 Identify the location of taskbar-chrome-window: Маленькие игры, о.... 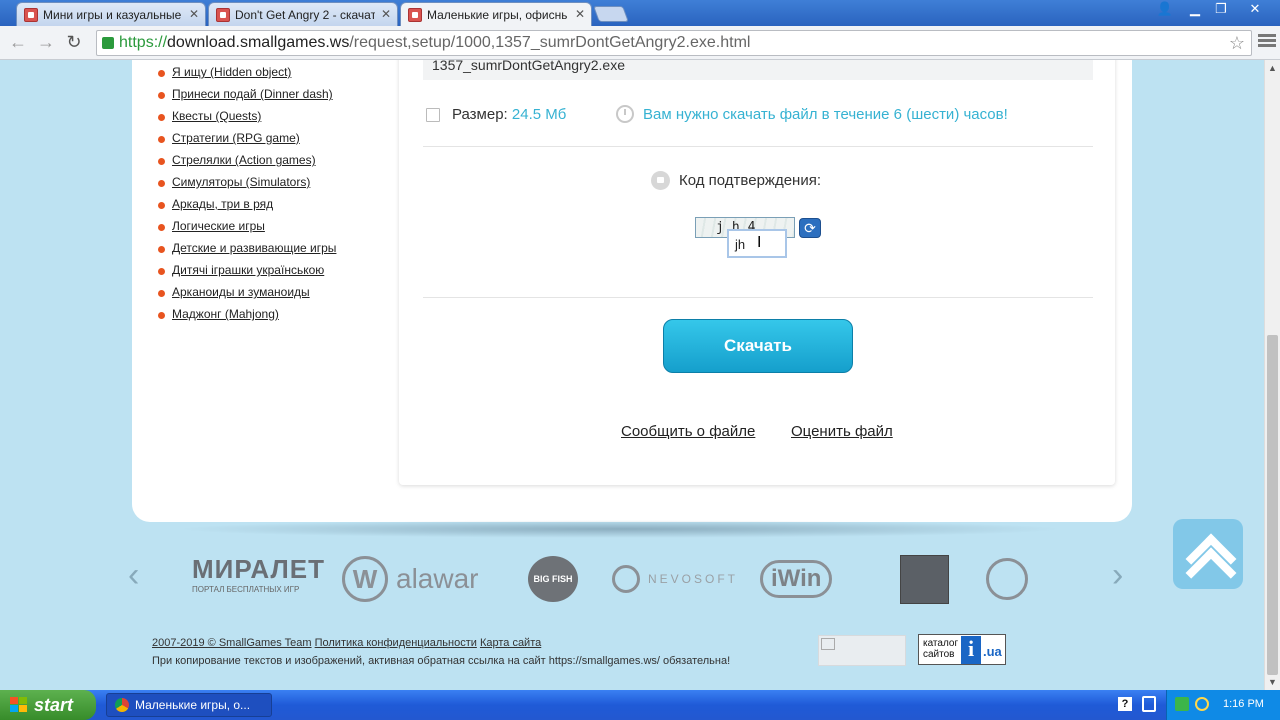
(189, 705).